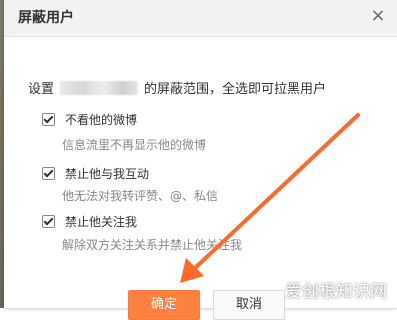  What do you see at coordinates (99, 88) in the screenshot?
I see `blurred-username` at bounding box center [99, 88].